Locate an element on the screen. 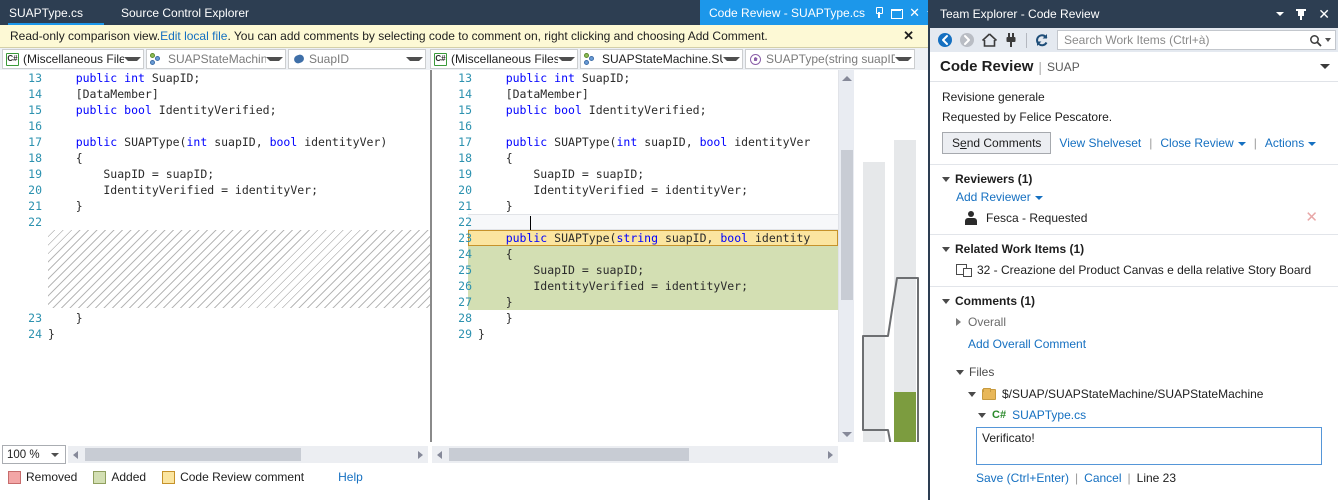 The image size is (1338, 500). file-row: C# SUAPType.cs is located at coordinates (1153, 415).